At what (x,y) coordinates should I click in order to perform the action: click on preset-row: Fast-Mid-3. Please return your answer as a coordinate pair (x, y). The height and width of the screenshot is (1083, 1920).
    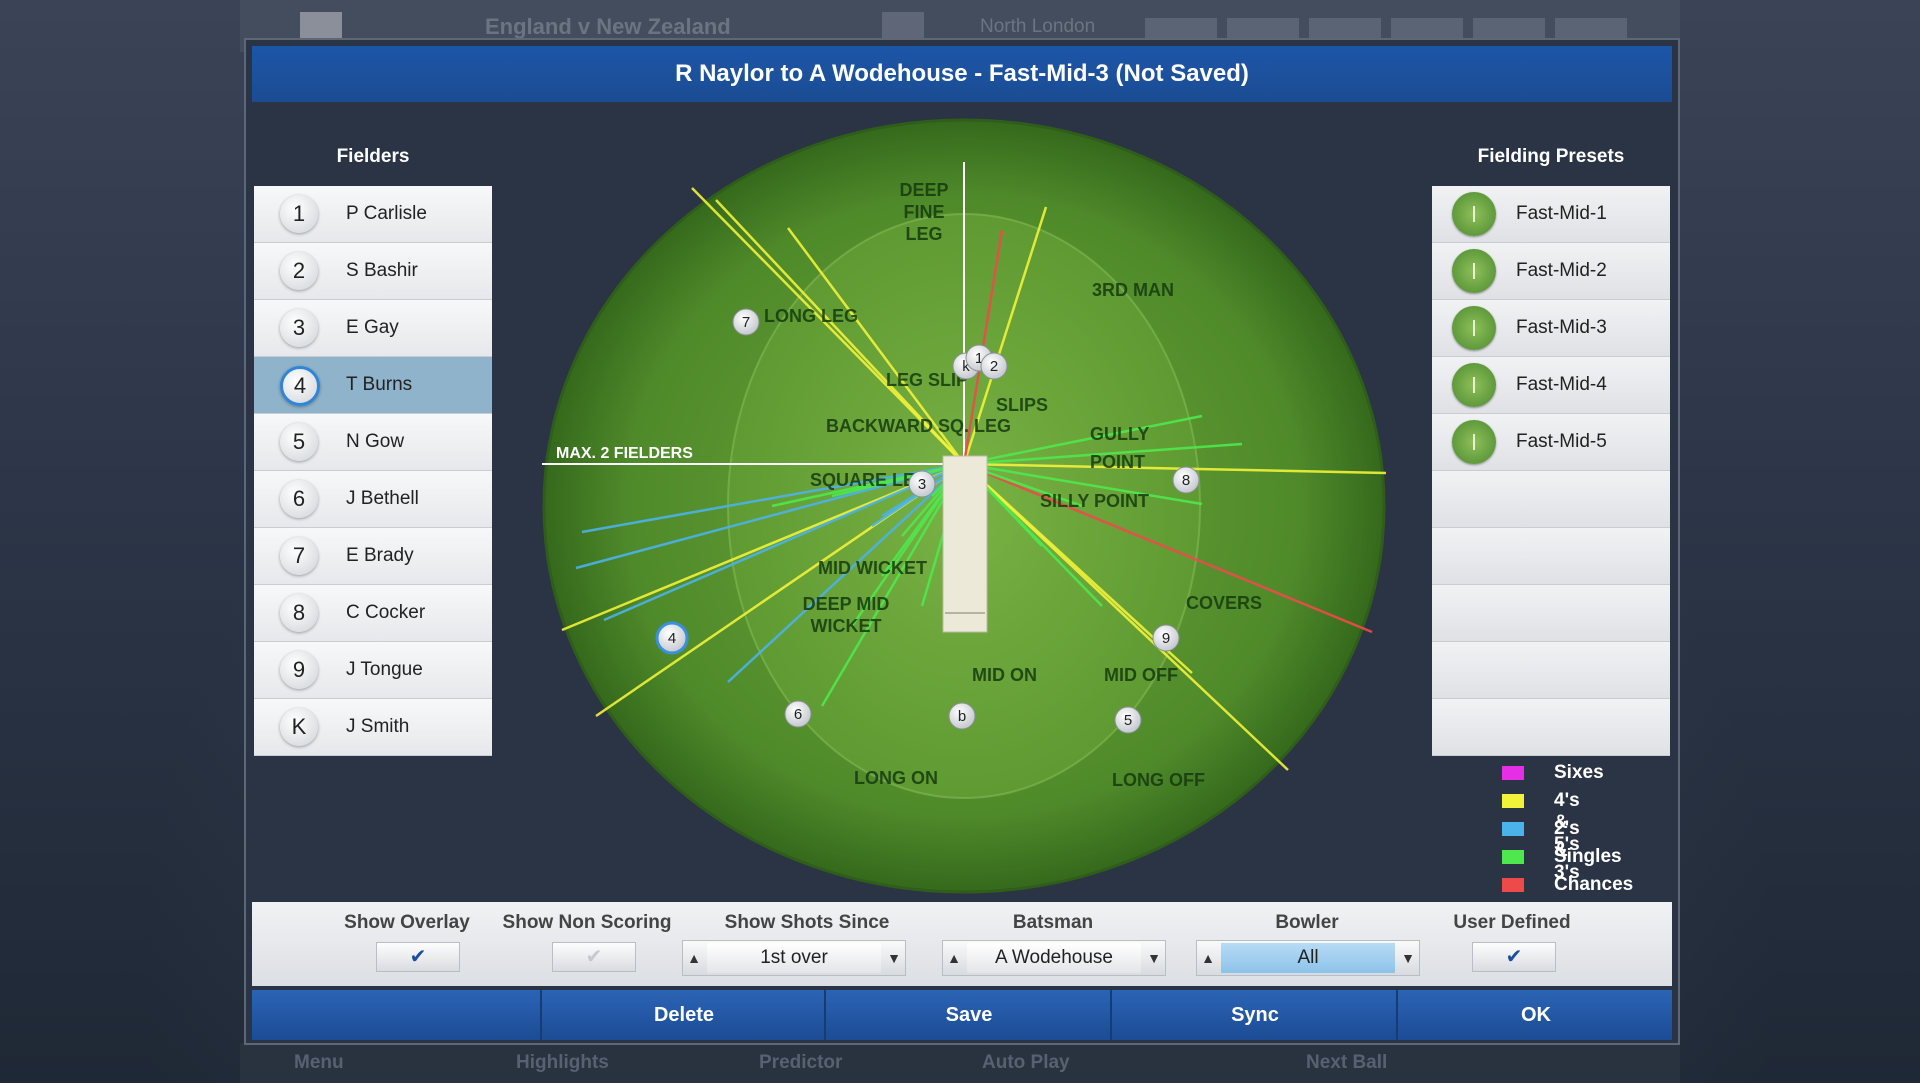
    Looking at the image, I should click on (1551, 328).